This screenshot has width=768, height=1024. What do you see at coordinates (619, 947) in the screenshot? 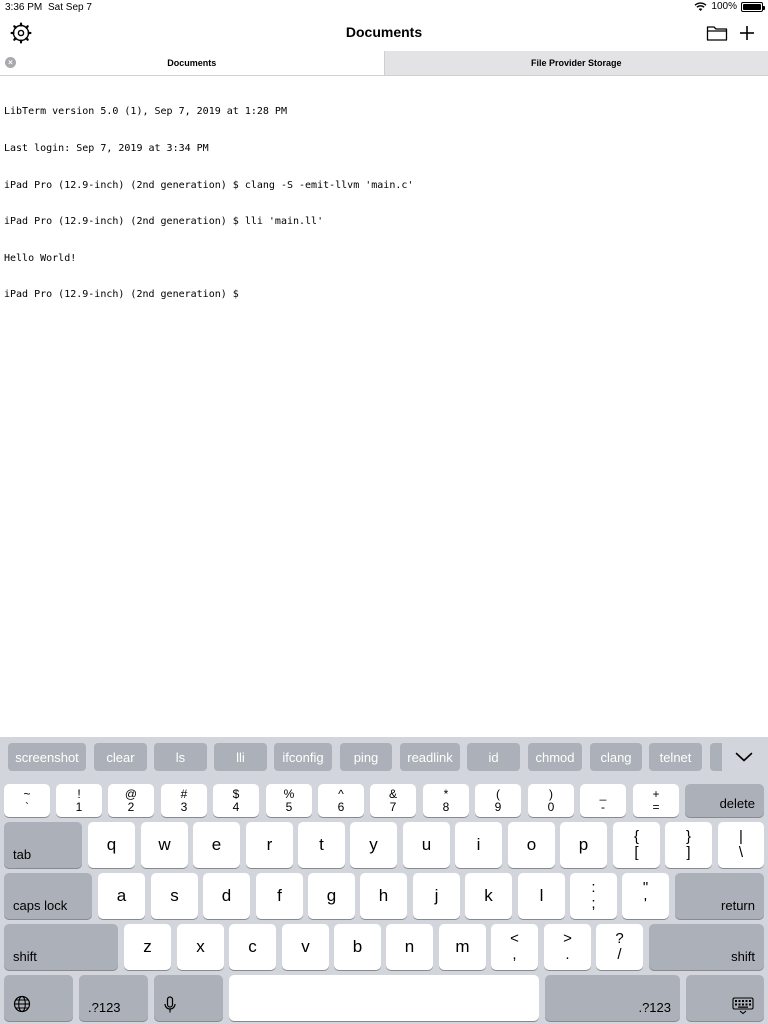
I see `key-slash: ? /` at bounding box center [619, 947].